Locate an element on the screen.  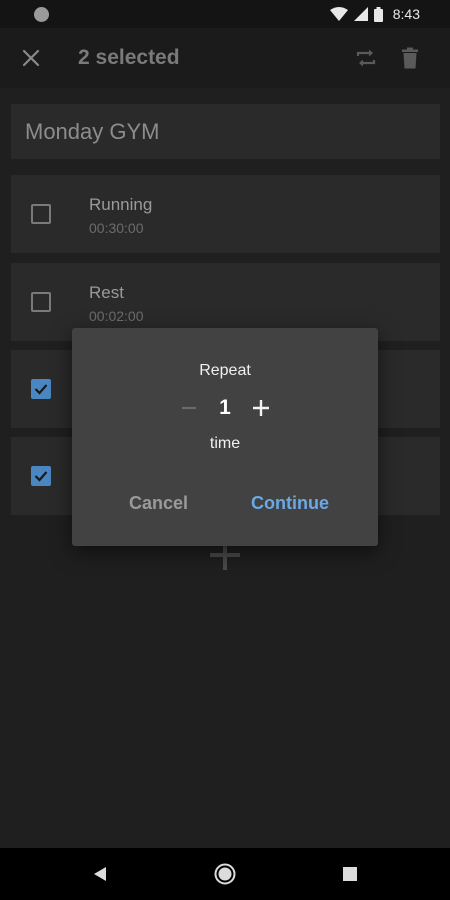
list-item: Running 00:30:00 is located at coordinates (225, 214).